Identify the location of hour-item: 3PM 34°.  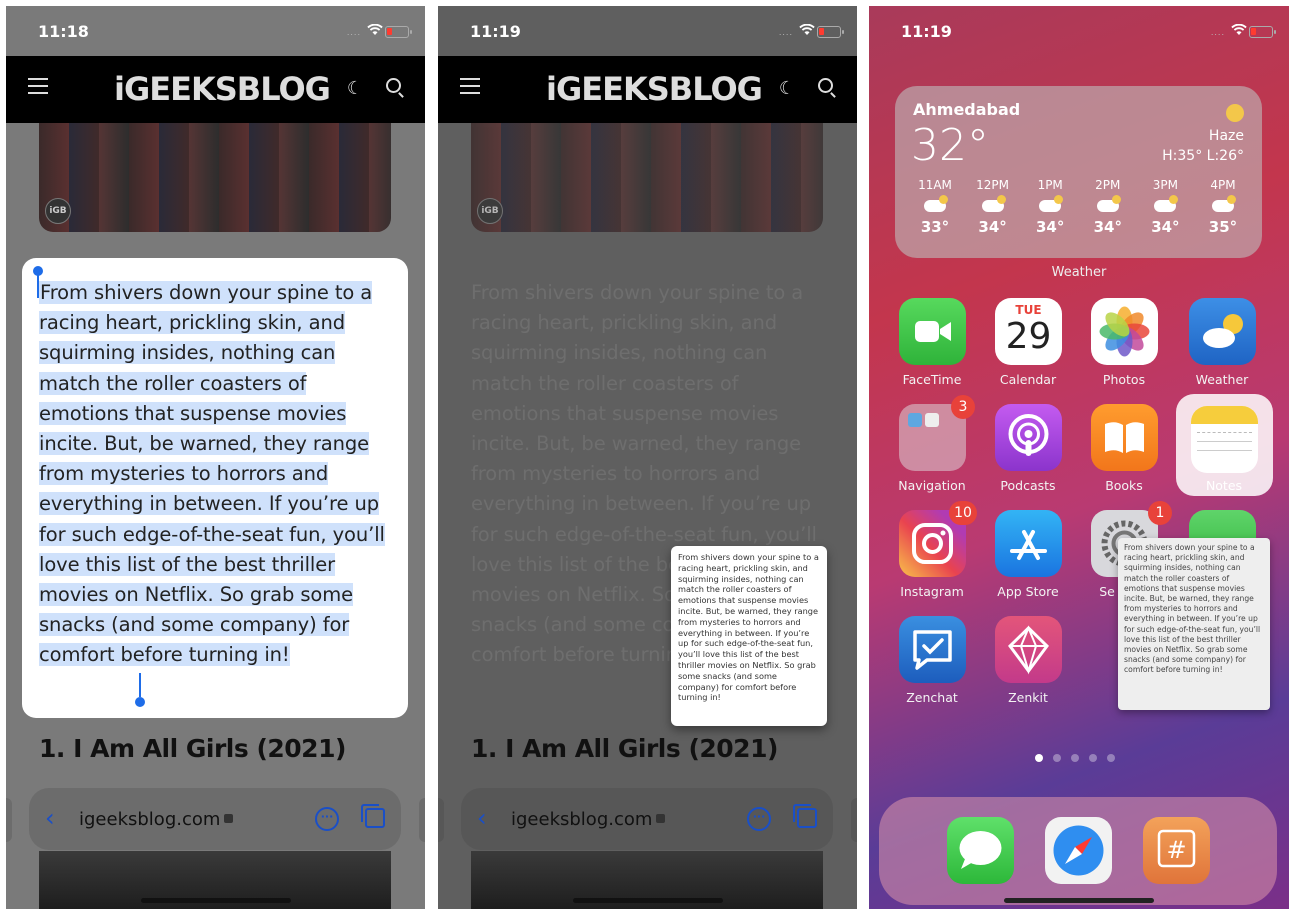
(1165, 207).